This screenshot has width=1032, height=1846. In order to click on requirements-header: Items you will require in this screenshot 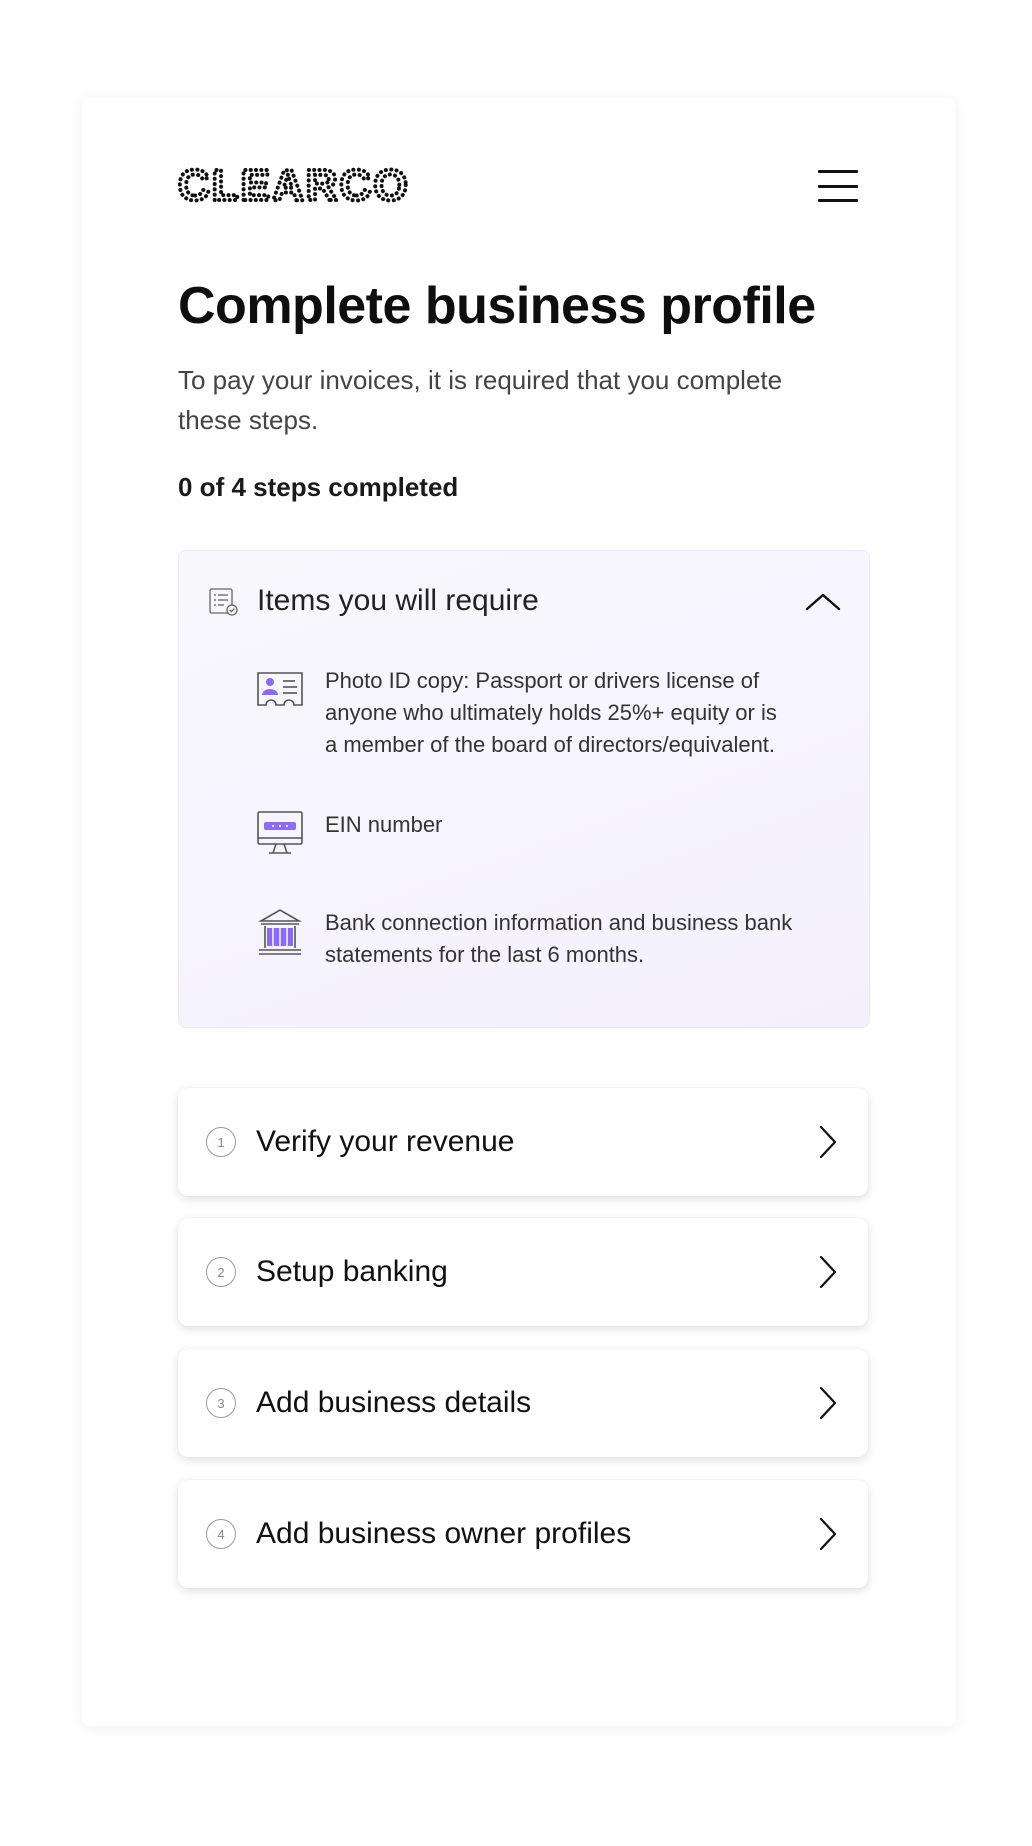, I will do `click(525, 601)`.